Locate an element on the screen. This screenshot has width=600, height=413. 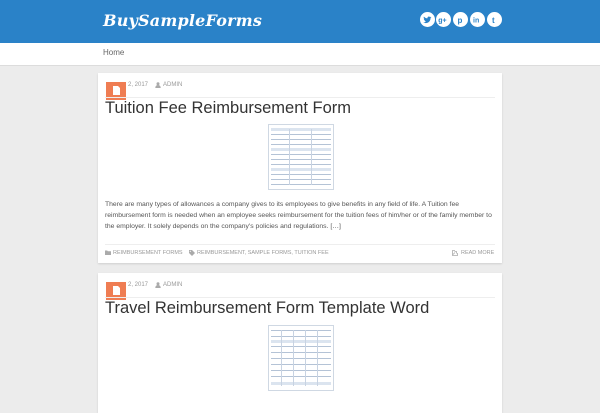
post-tags: REIMBURSEMENT, SAMPLE FORMS, TUITION FEE is located at coordinates (263, 253).